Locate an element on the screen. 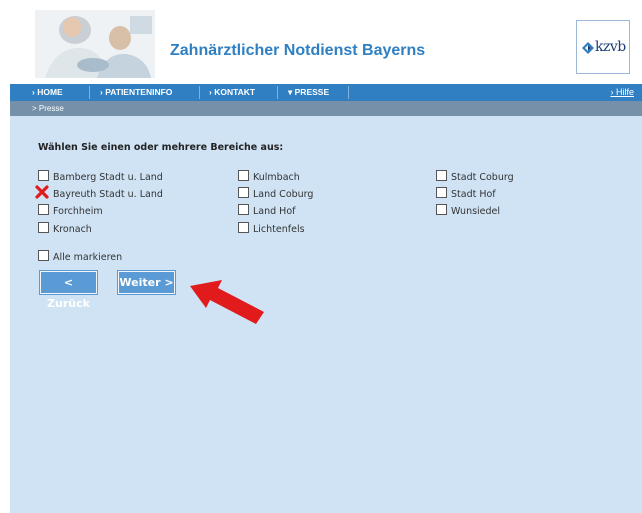  option-forchheim: Forchheim is located at coordinates (70, 211).